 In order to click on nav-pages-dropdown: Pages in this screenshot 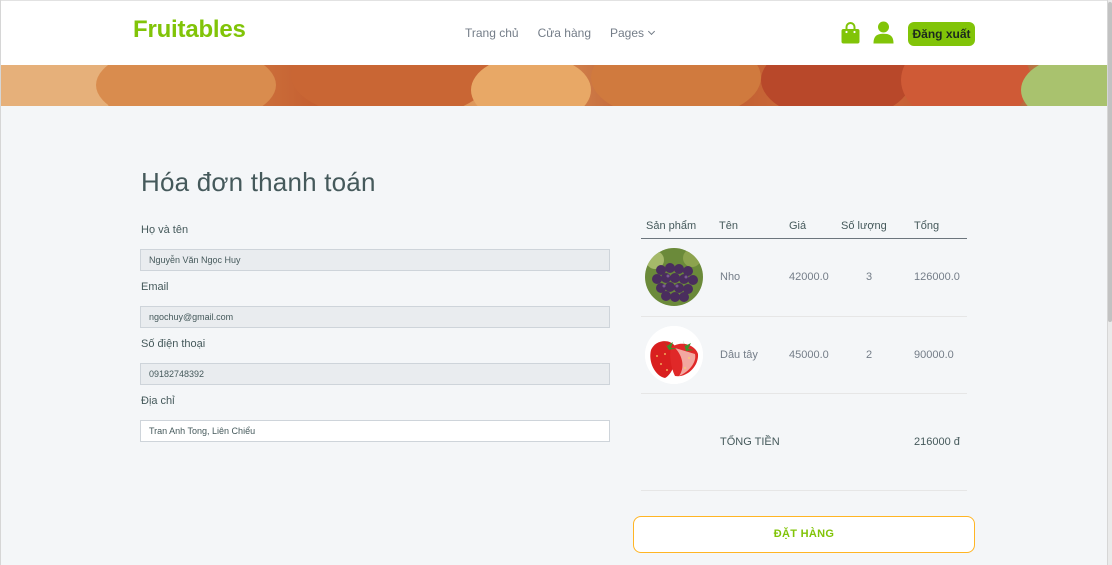, I will do `click(633, 33)`.